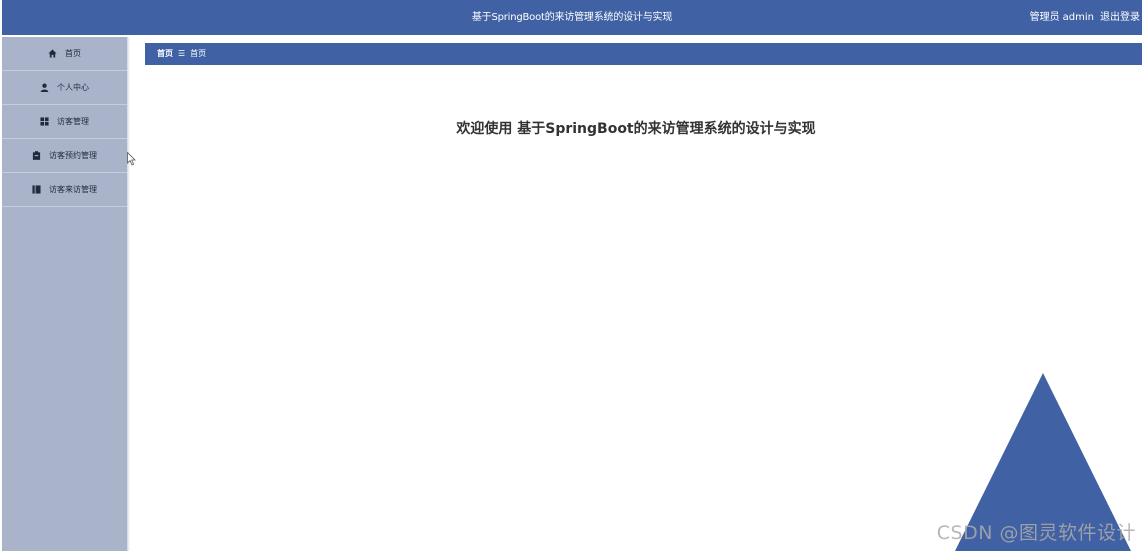  I want to click on breadcrumb: 首页 ☰ 首页, so click(643, 54).